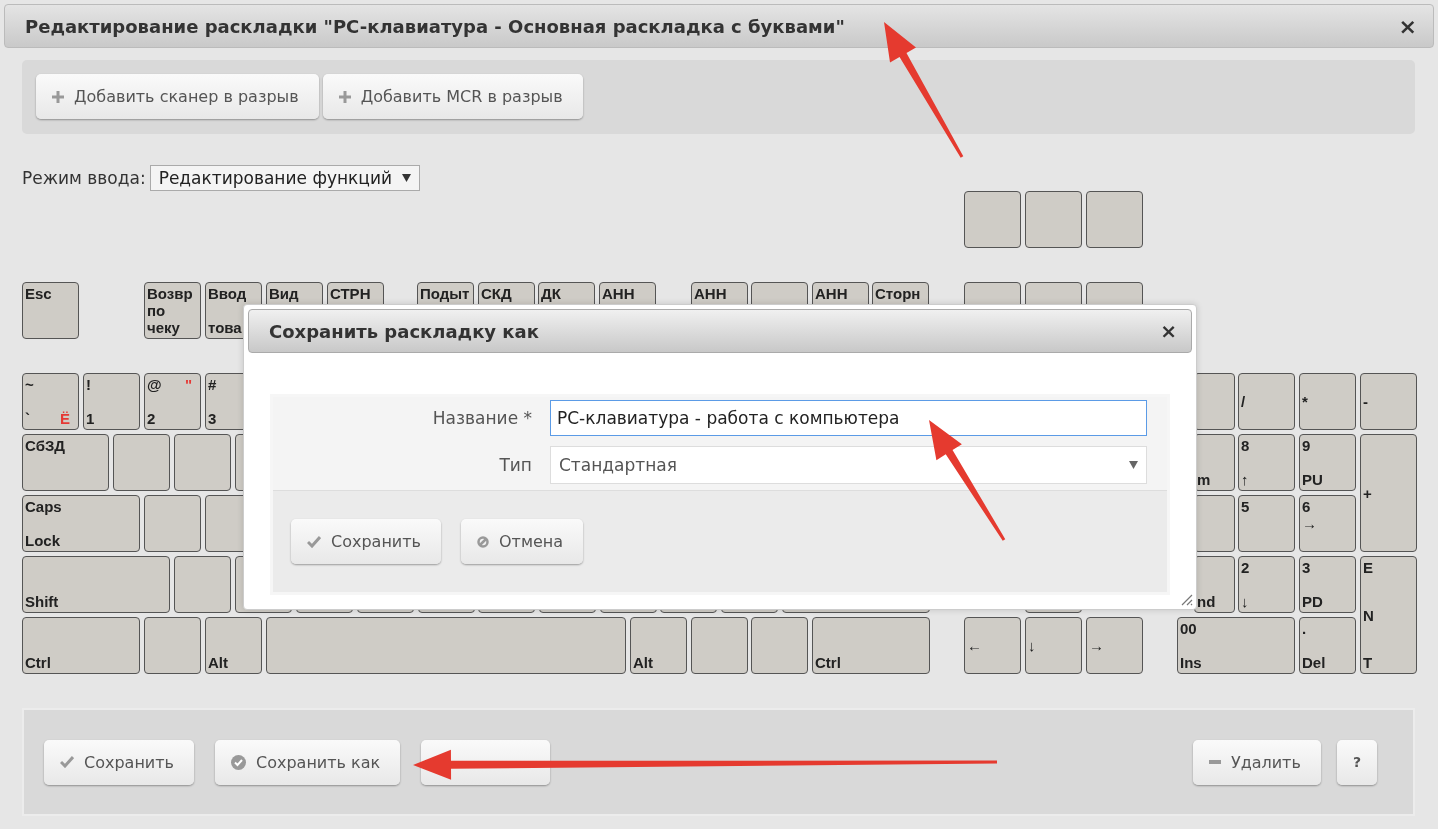 This screenshot has height=829, width=1438. Describe the element at coordinates (1327, 645) in the screenshot. I see `keyboard-key: . Del` at that location.